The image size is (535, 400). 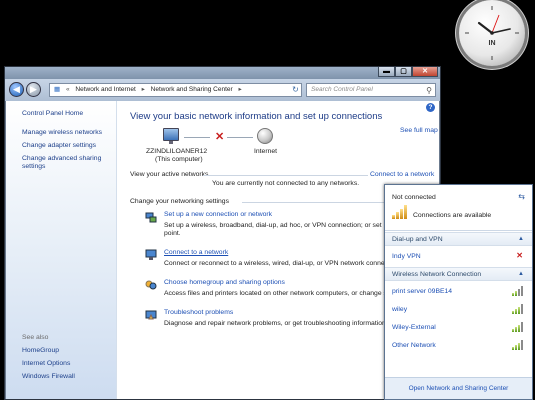 I want to click on sidebar-item-manage-wireless: Manage wireless networks, so click(x=68, y=133).